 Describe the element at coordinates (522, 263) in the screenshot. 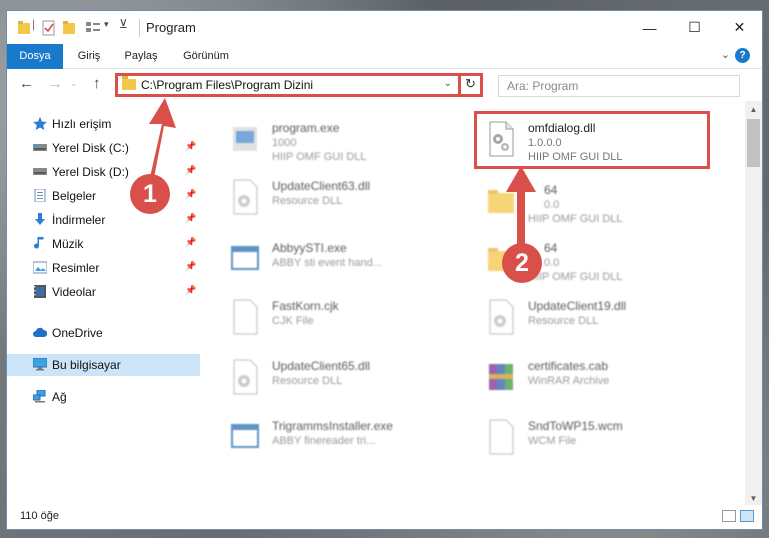

I see `step-badge-2: 2` at that location.